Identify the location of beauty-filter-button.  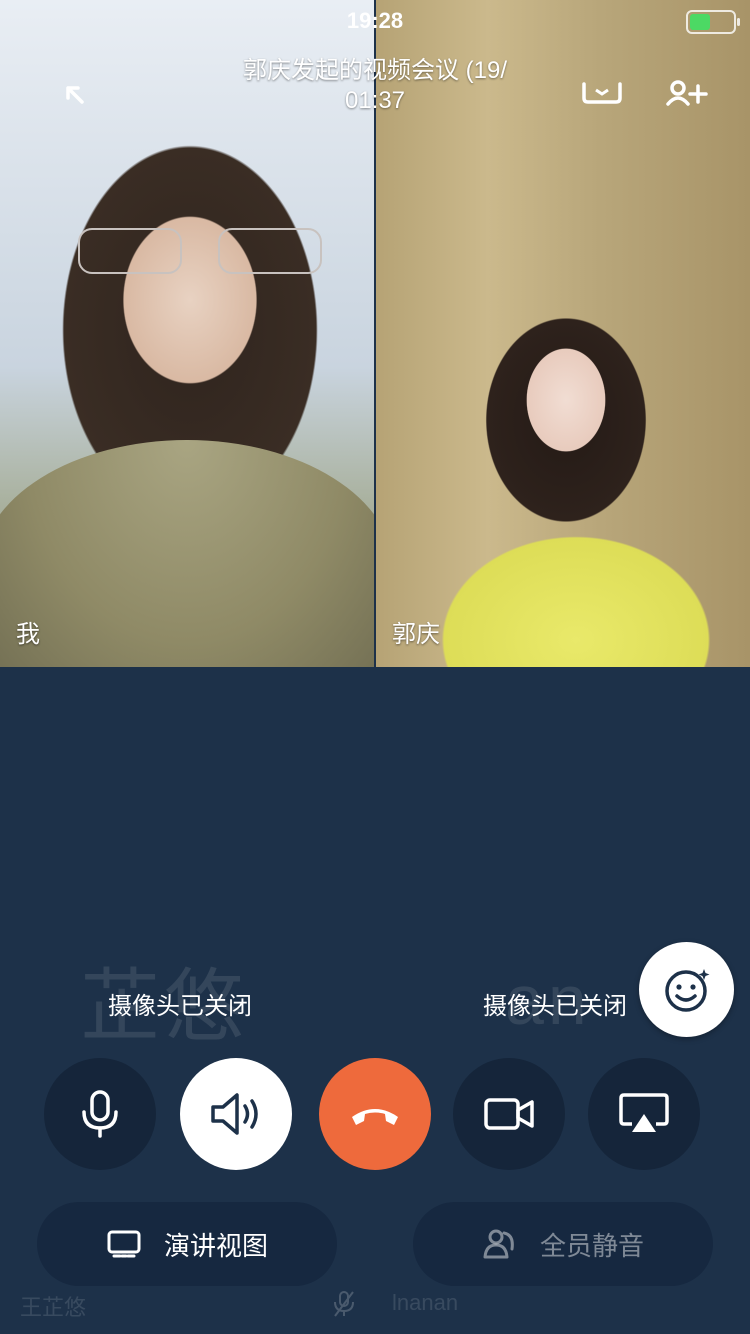
(686, 989).